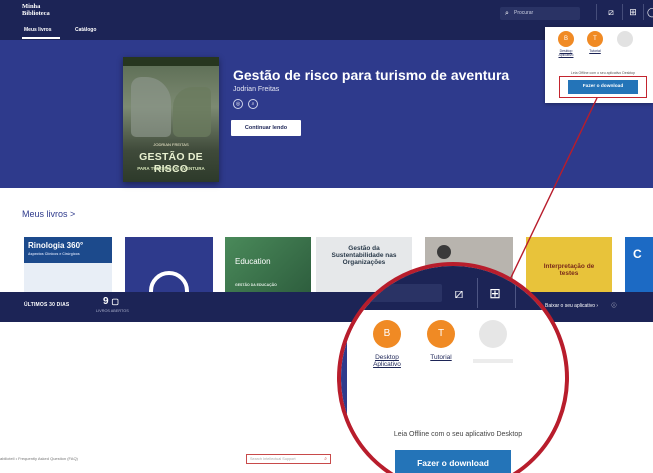 The height and width of the screenshot is (473, 653). Describe the element at coordinates (253, 261) in the screenshot. I see `book-title: Education` at that location.